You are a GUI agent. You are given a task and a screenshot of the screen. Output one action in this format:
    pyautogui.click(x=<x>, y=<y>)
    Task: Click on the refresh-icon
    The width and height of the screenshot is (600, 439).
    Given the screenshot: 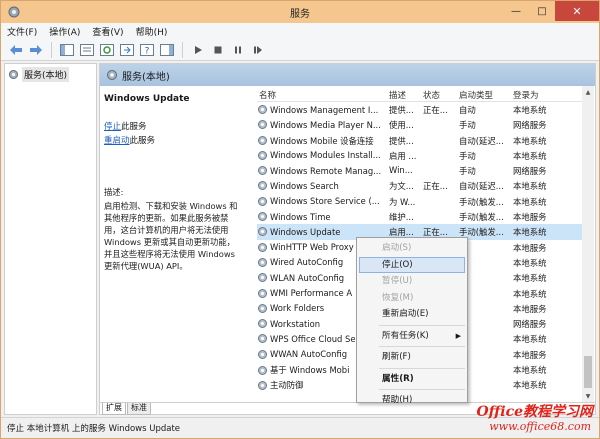 What is the action you would take?
    pyautogui.click(x=107, y=49)
    